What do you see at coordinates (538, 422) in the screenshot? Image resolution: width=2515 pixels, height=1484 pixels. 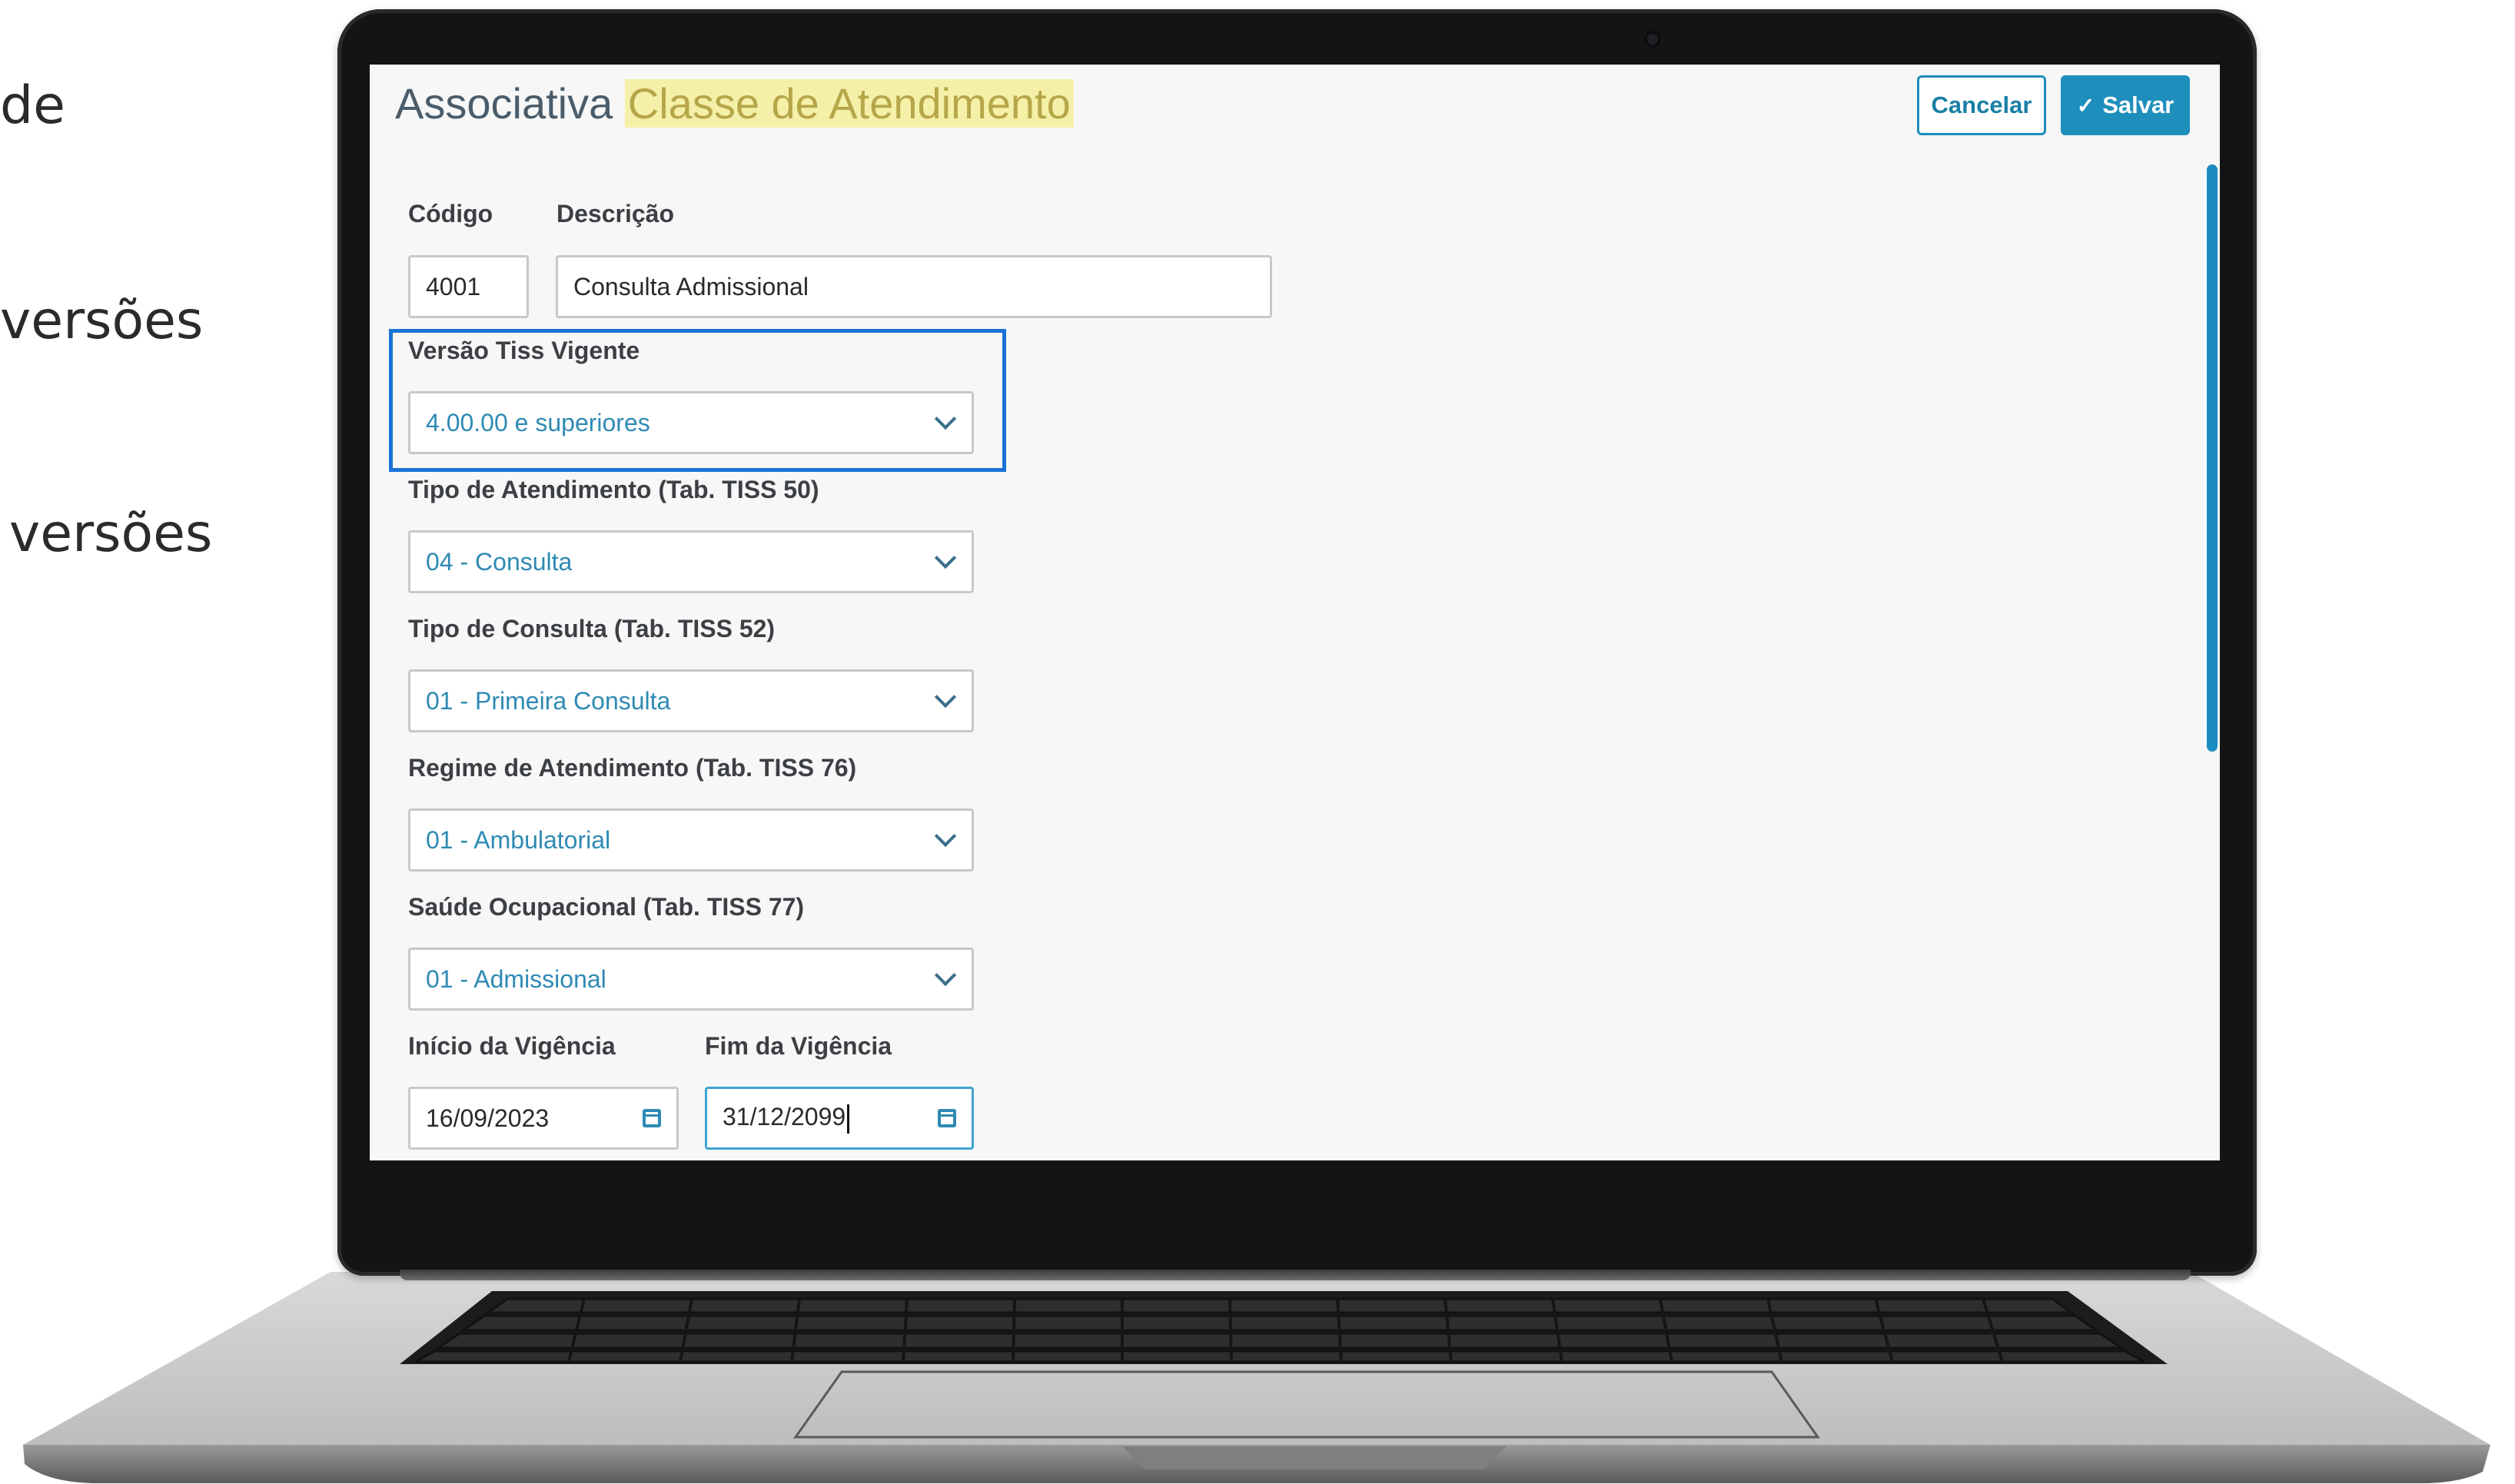 I see `versao-tiss-value: 4.00.00 e superiores` at bounding box center [538, 422].